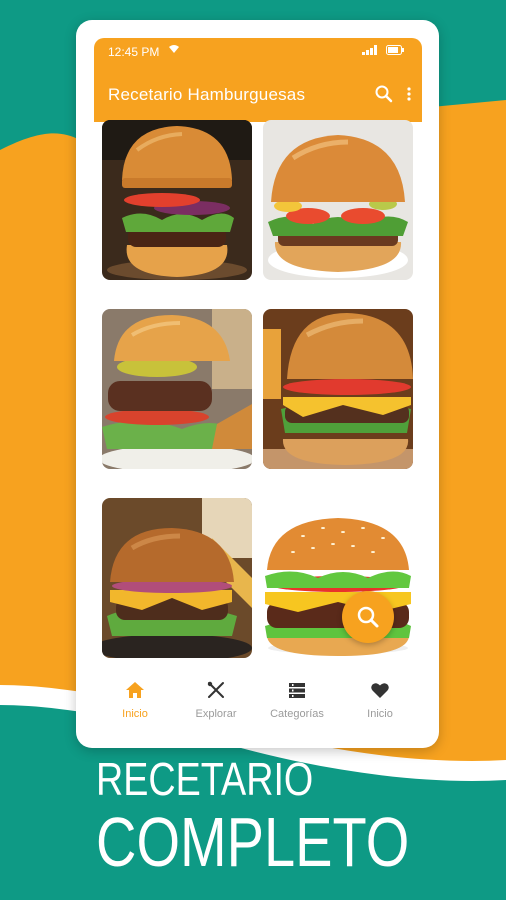  What do you see at coordinates (205, 779) in the screenshot?
I see `promo-line-1: RECETARIO` at bounding box center [205, 779].